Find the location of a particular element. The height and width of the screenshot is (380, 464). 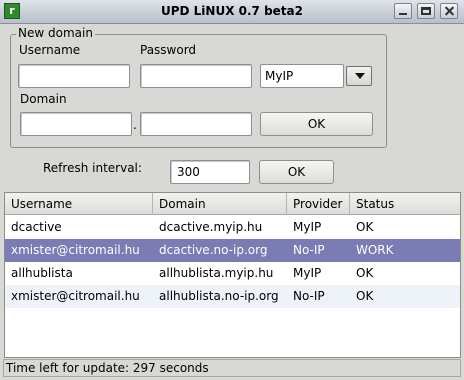

cell-domain: allhublista.no-ip.org is located at coordinates (219, 296).